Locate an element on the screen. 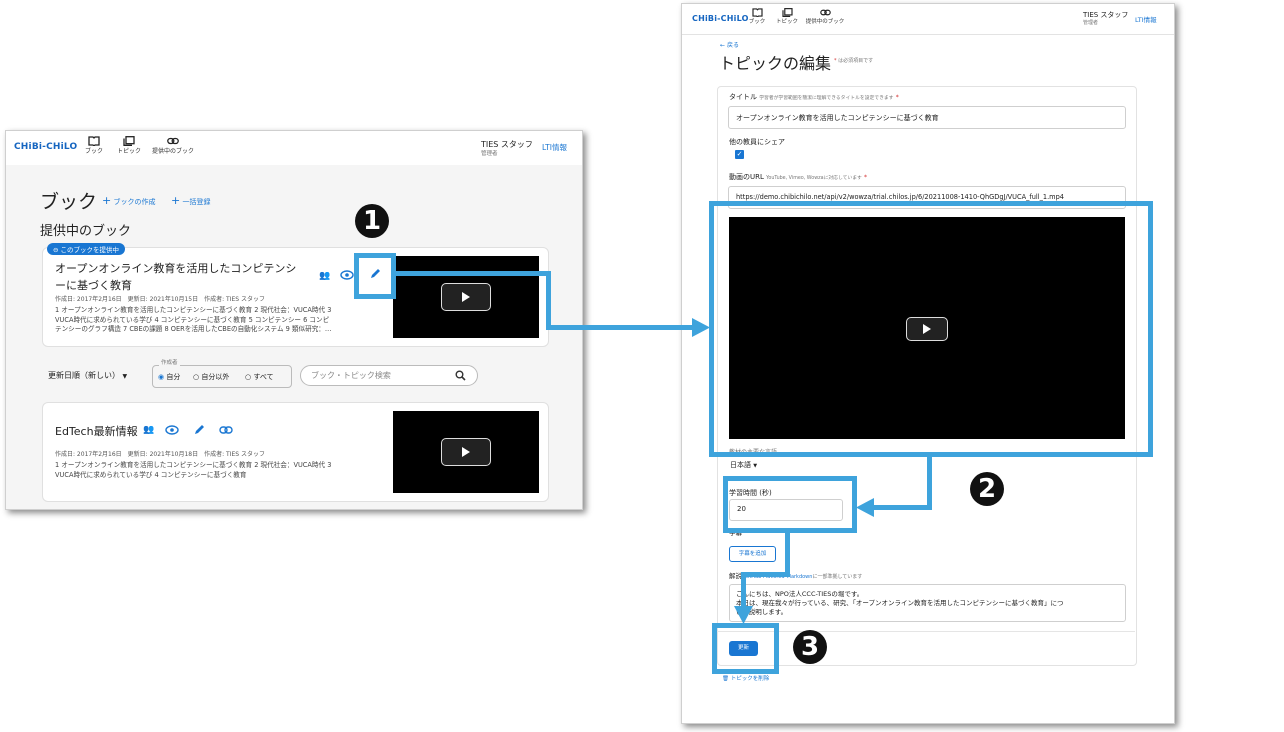 The image size is (1284, 732). step-1-marker: 1 is located at coordinates (372, 221).